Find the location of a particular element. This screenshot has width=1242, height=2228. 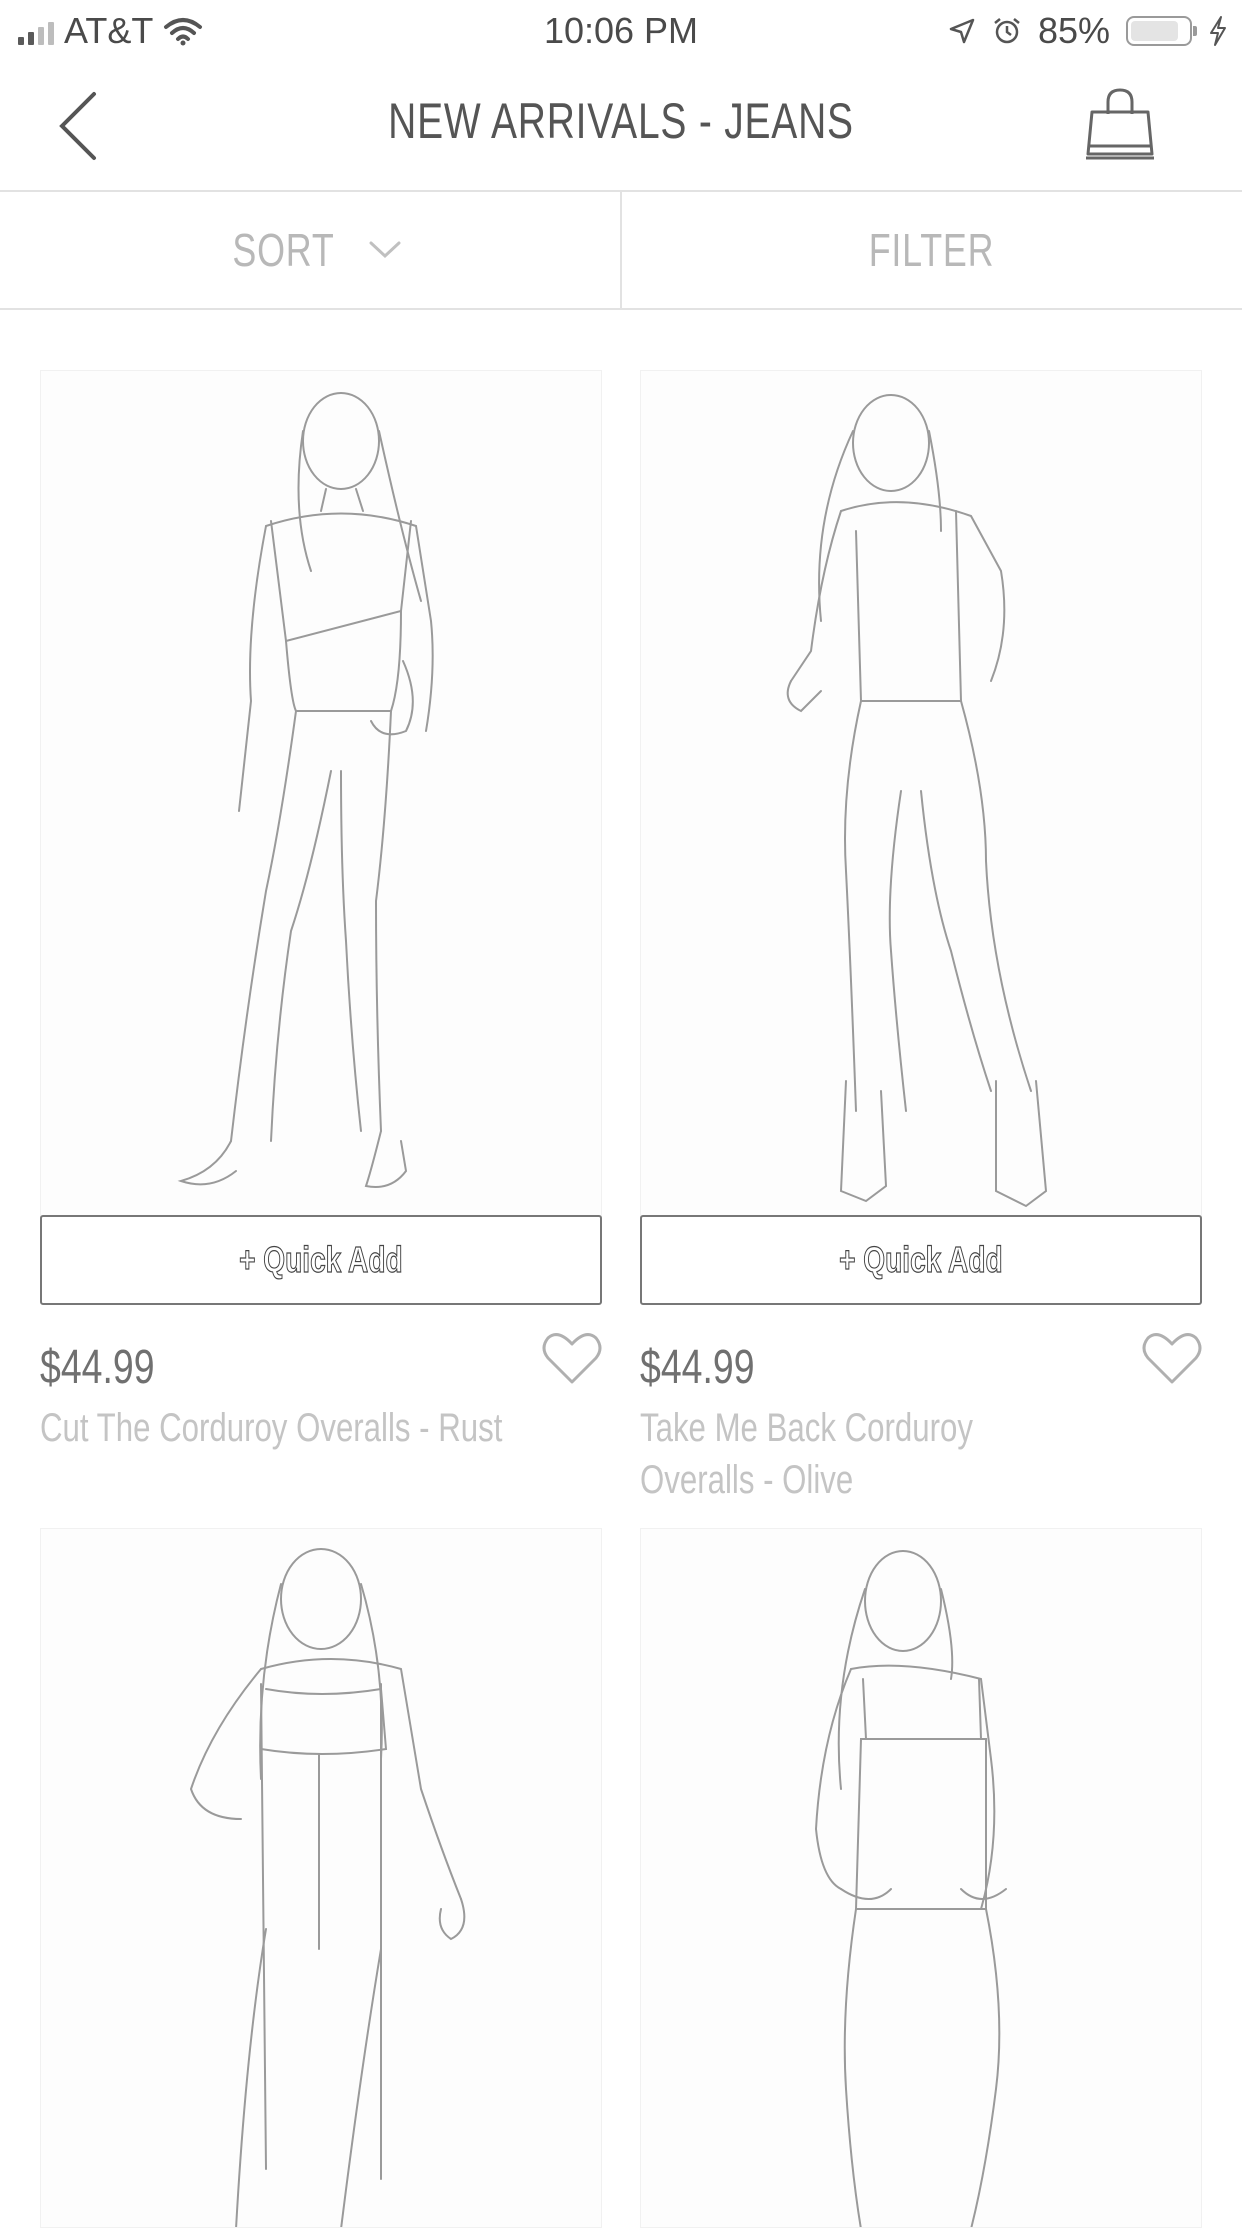

battery-level-fill is located at coordinates (1154, 31).